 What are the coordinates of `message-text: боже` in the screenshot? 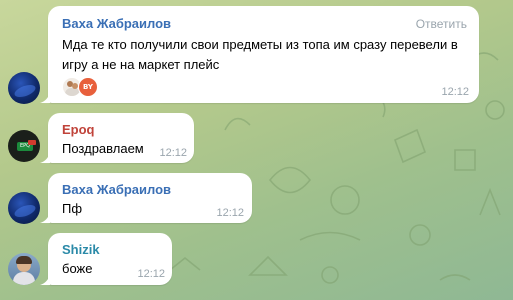 It's located at (77, 268).